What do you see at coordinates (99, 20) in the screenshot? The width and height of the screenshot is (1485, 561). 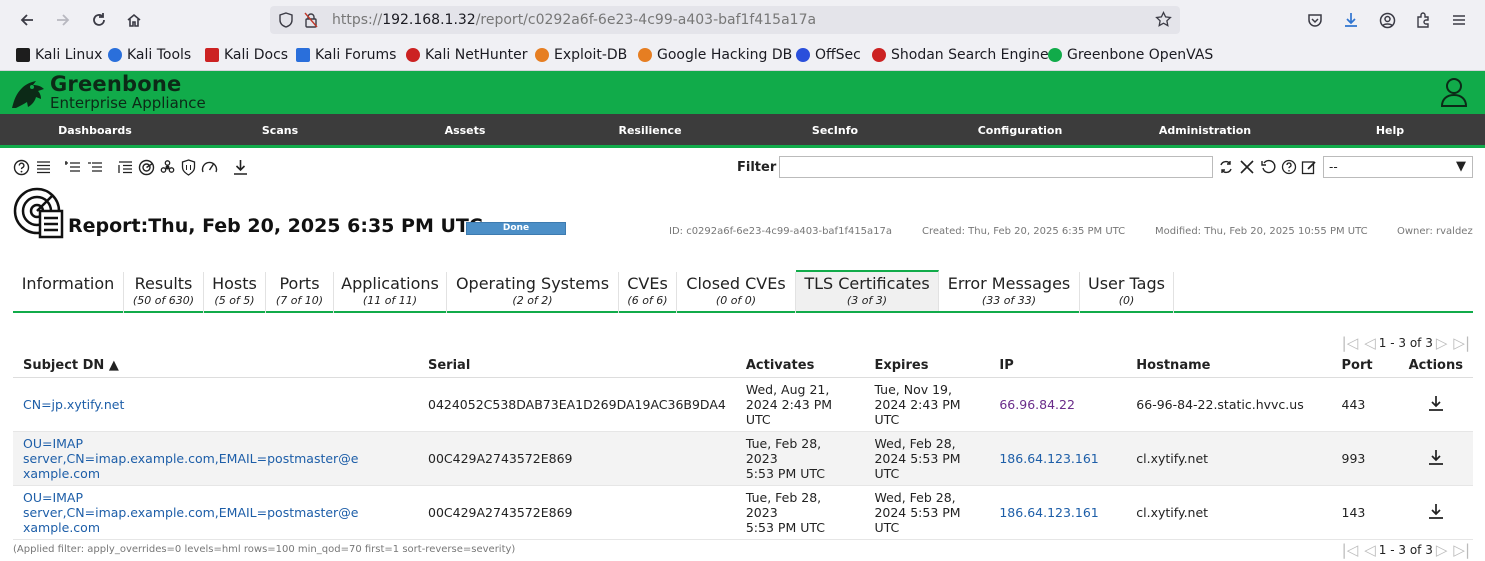 I see `reload-icon` at bounding box center [99, 20].